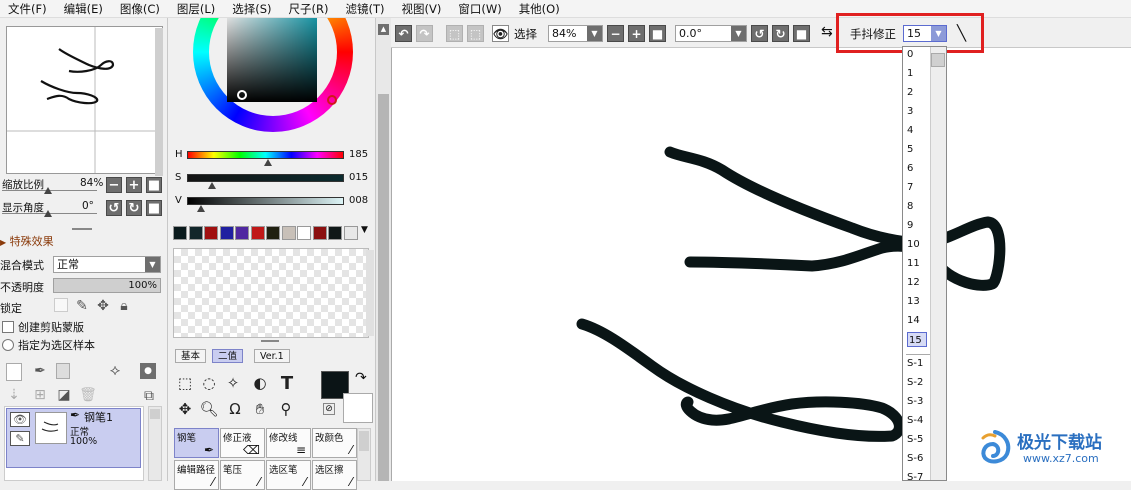 The height and width of the screenshot is (490, 1131). Describe the element at coordinates (115, 370) in the screenshot. I see `layer-transform-icon: ⟡` at that location.